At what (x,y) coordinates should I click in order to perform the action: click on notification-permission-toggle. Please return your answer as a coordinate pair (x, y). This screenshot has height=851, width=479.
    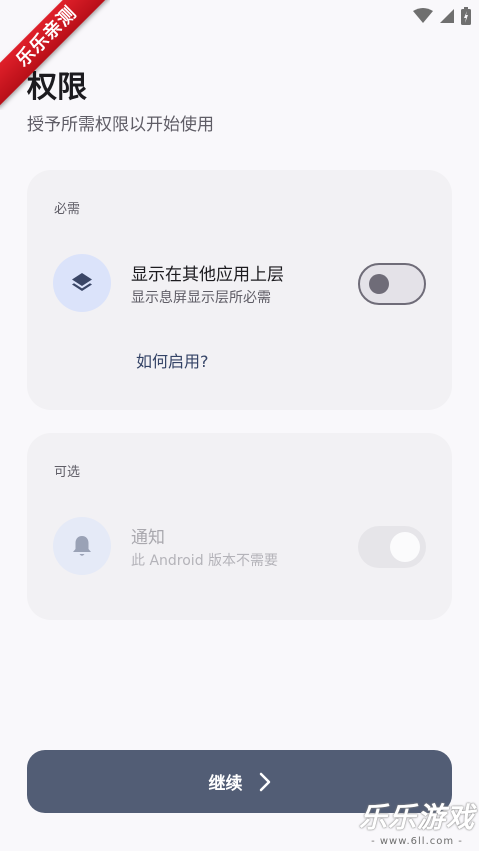
    Looking at the image, I should click on (392, 547).